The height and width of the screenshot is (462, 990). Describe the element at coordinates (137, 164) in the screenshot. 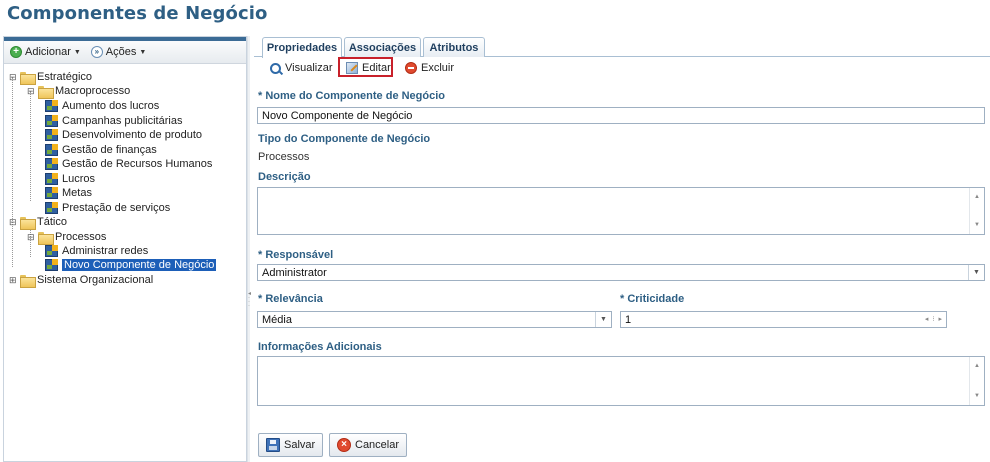

I see `tree-item-label: Gestão de Recursos Humanos` at that location.